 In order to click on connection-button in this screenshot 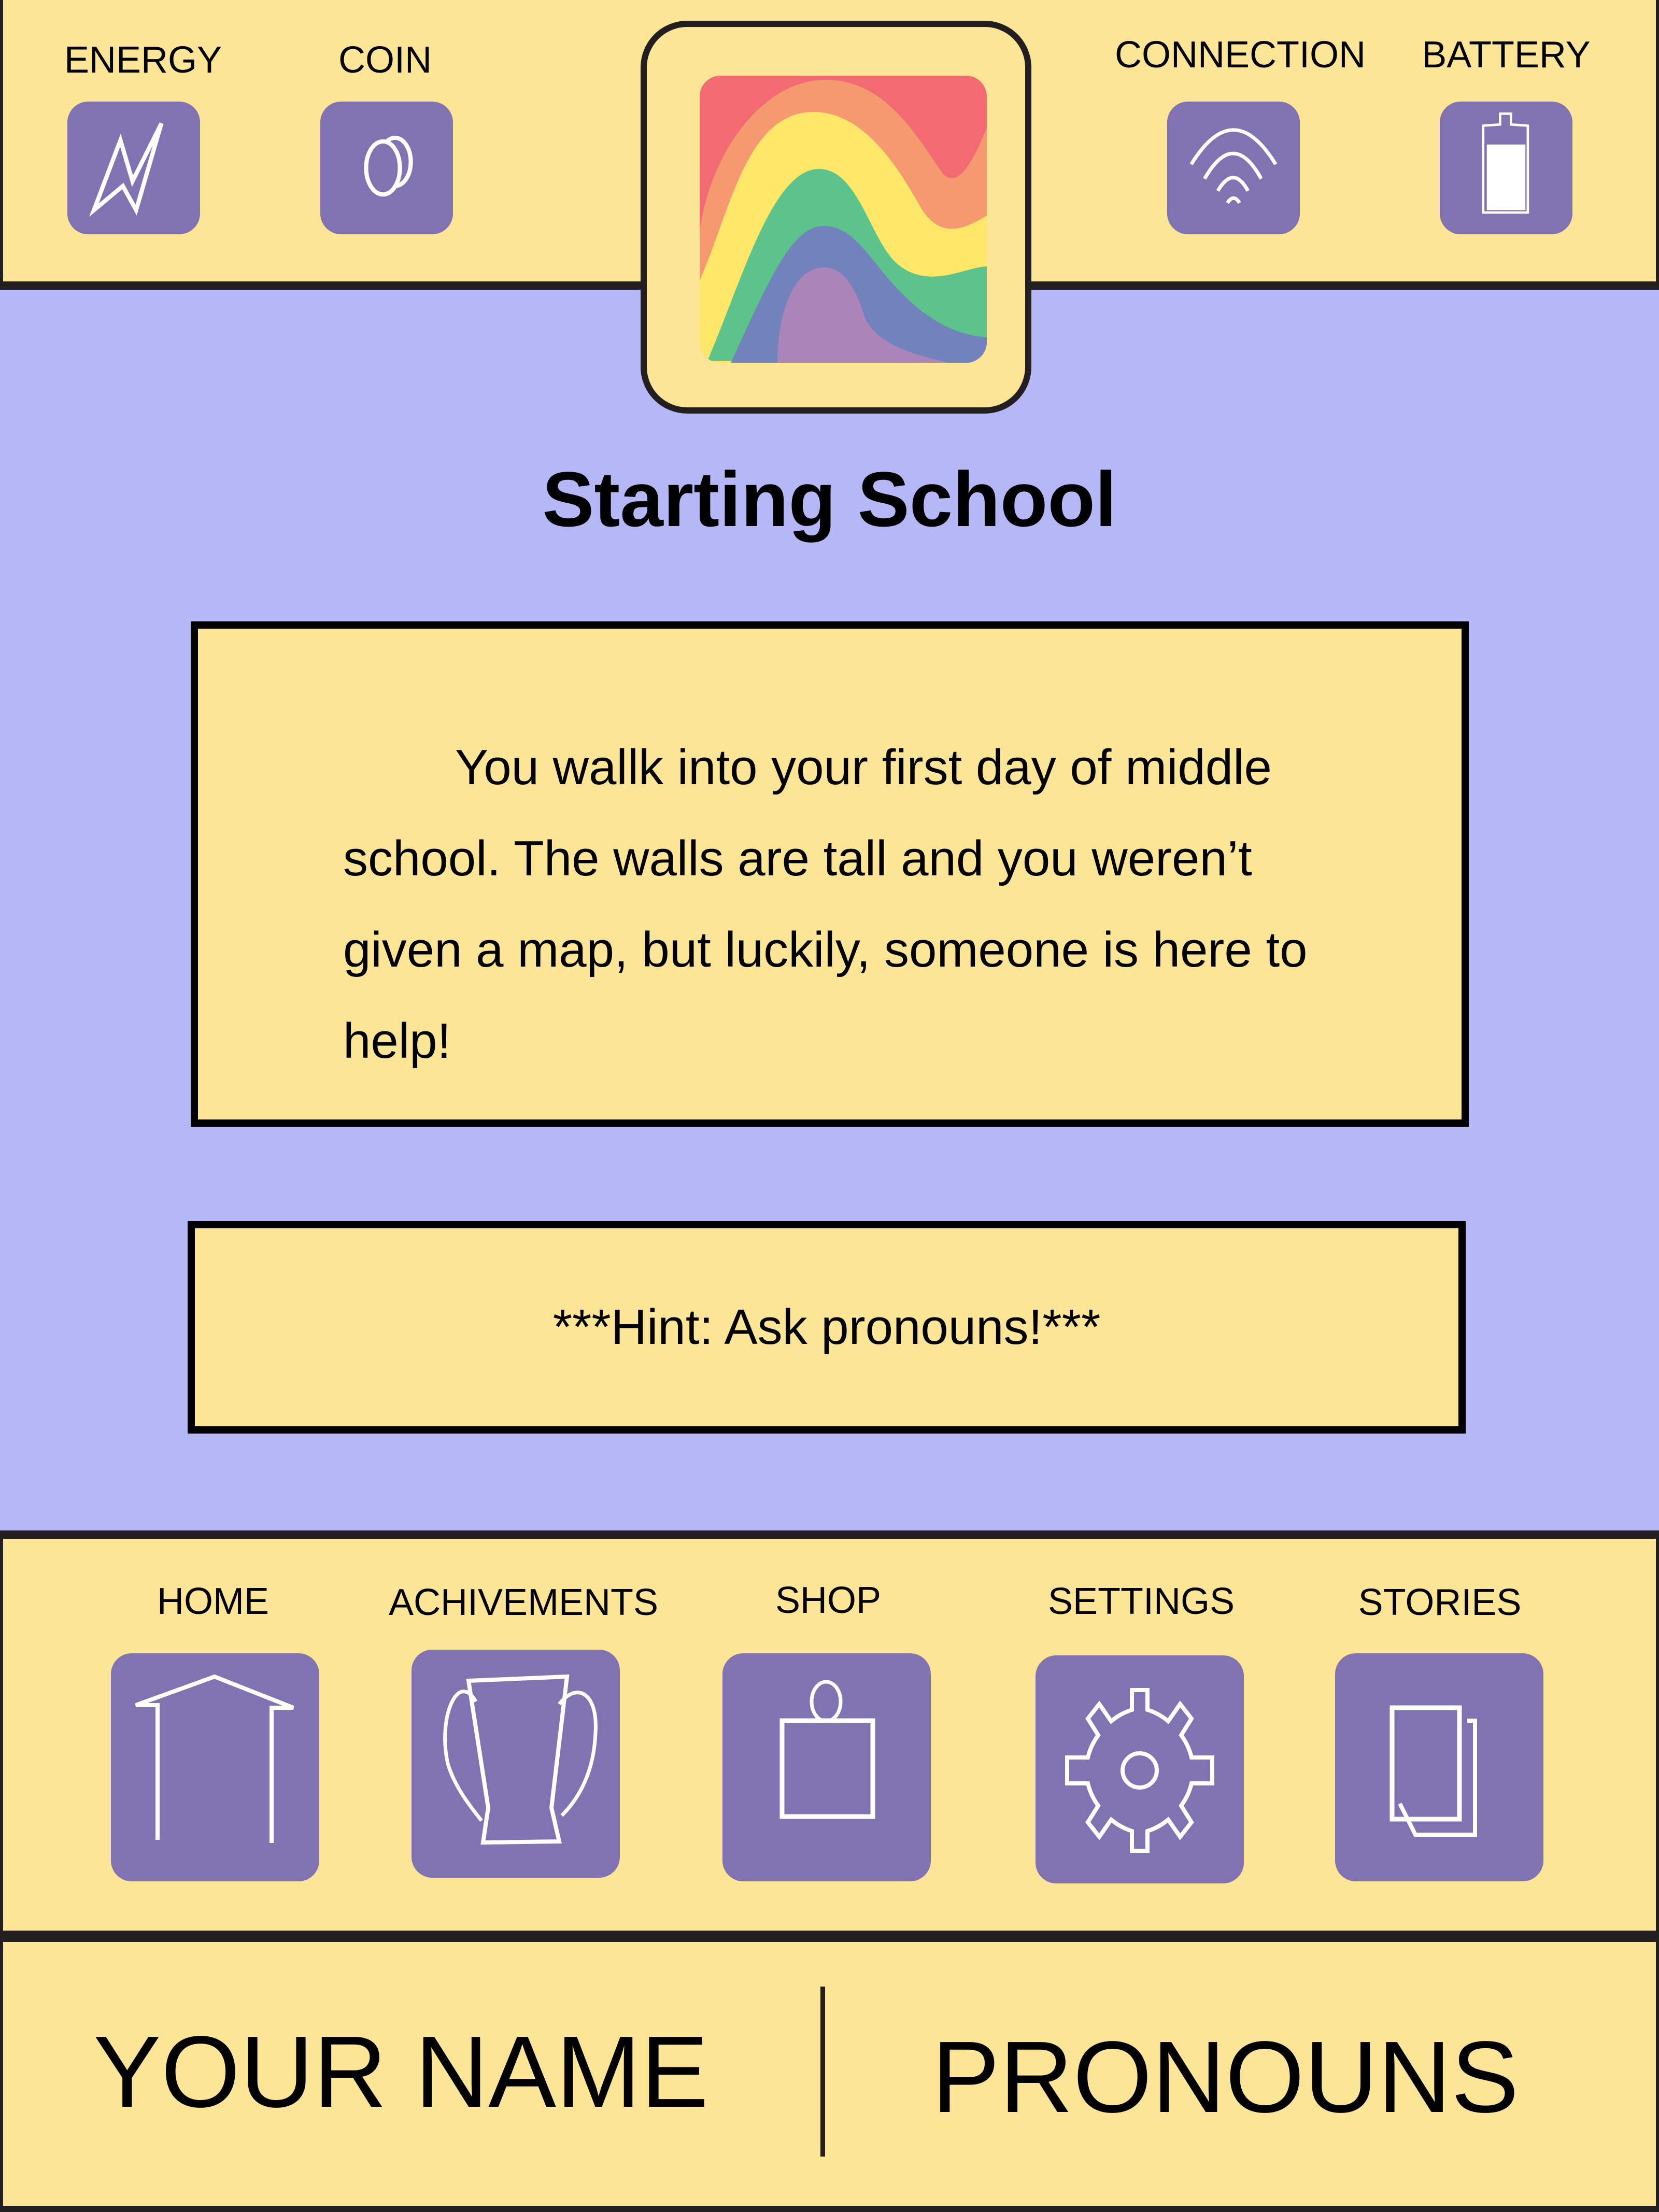, I will do `click(1233, 168)`.